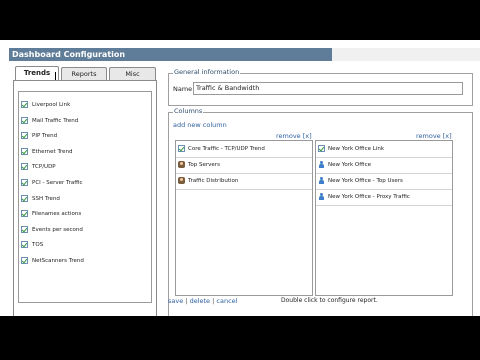 Image resolution: width=480 pixels, height=360 pixels. I want to click on general-information-legend: General information, so click(207, 72).